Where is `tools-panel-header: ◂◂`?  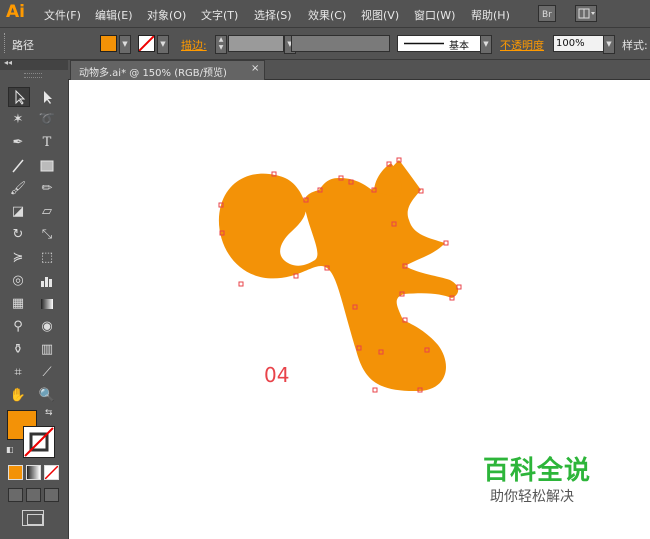
tools-panel-header: ◂◂ is located at coordinates (34, 64).